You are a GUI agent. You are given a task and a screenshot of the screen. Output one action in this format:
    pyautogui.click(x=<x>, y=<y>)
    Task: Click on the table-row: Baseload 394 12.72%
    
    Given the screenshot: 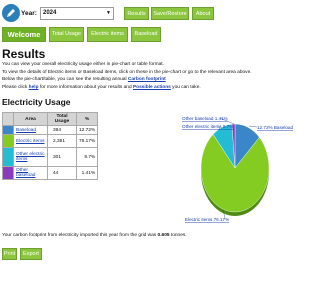 What is the action you would take?
    pyautogui.click(x=50, y=130)
    